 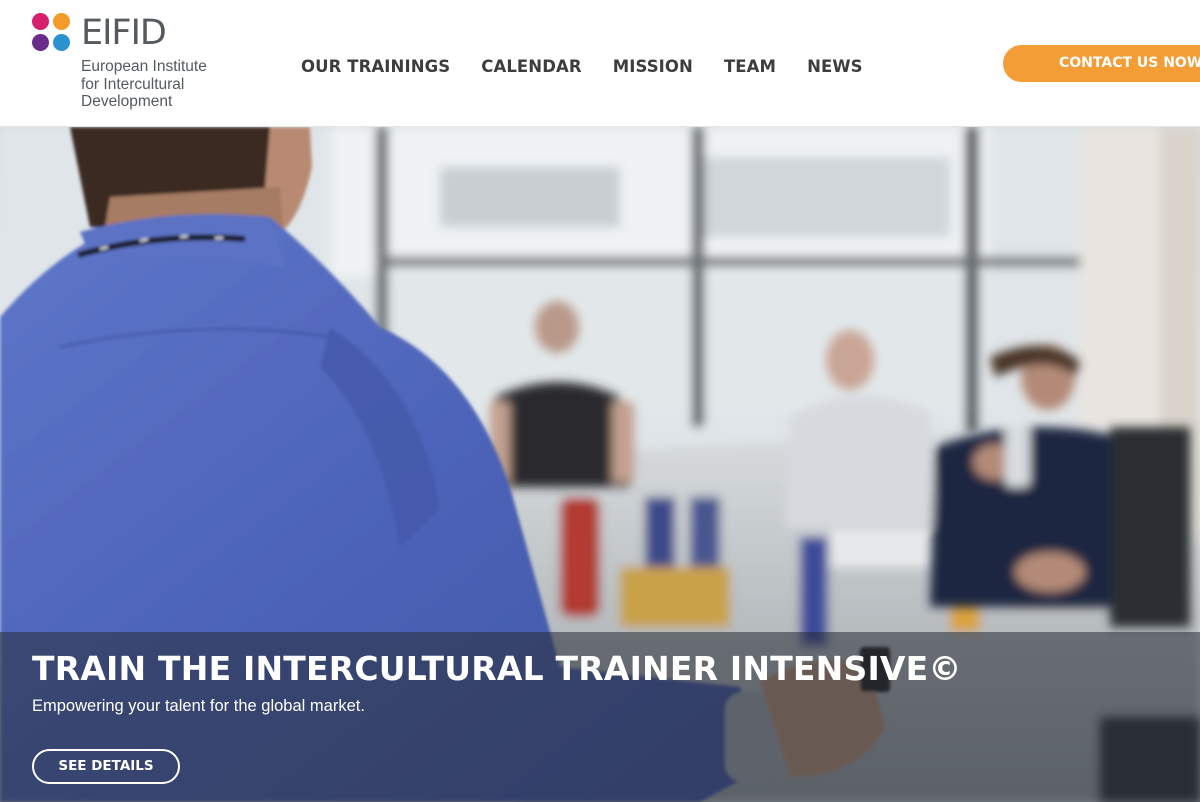 I want to click on nav-item-our-trainings: OUR TRAININGS, so click(x=375, y=67).